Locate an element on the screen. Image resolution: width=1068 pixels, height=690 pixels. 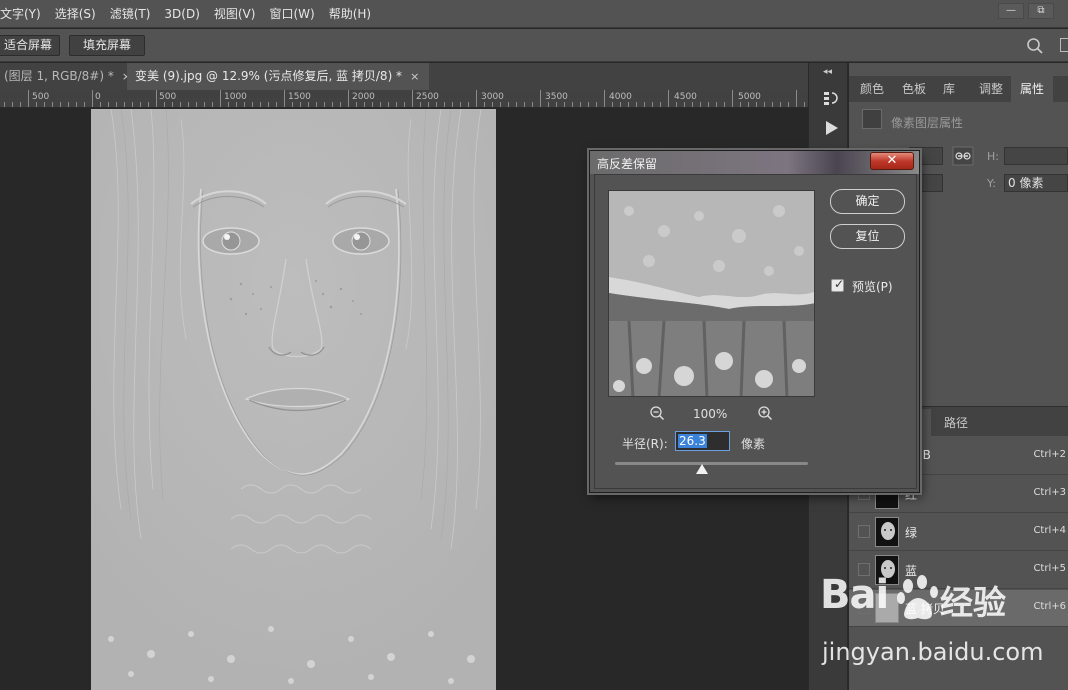
panel-tabs: 颜色 色板 库 调整 属性 is located at coordinates (958, 89).